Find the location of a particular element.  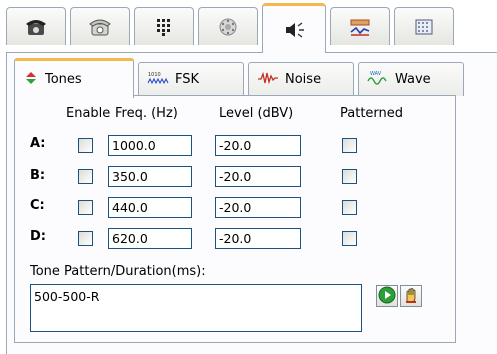

sub-tab-strip: Tones 1010 FSK Noise WAV Wave is located at coordinates (254, 77).